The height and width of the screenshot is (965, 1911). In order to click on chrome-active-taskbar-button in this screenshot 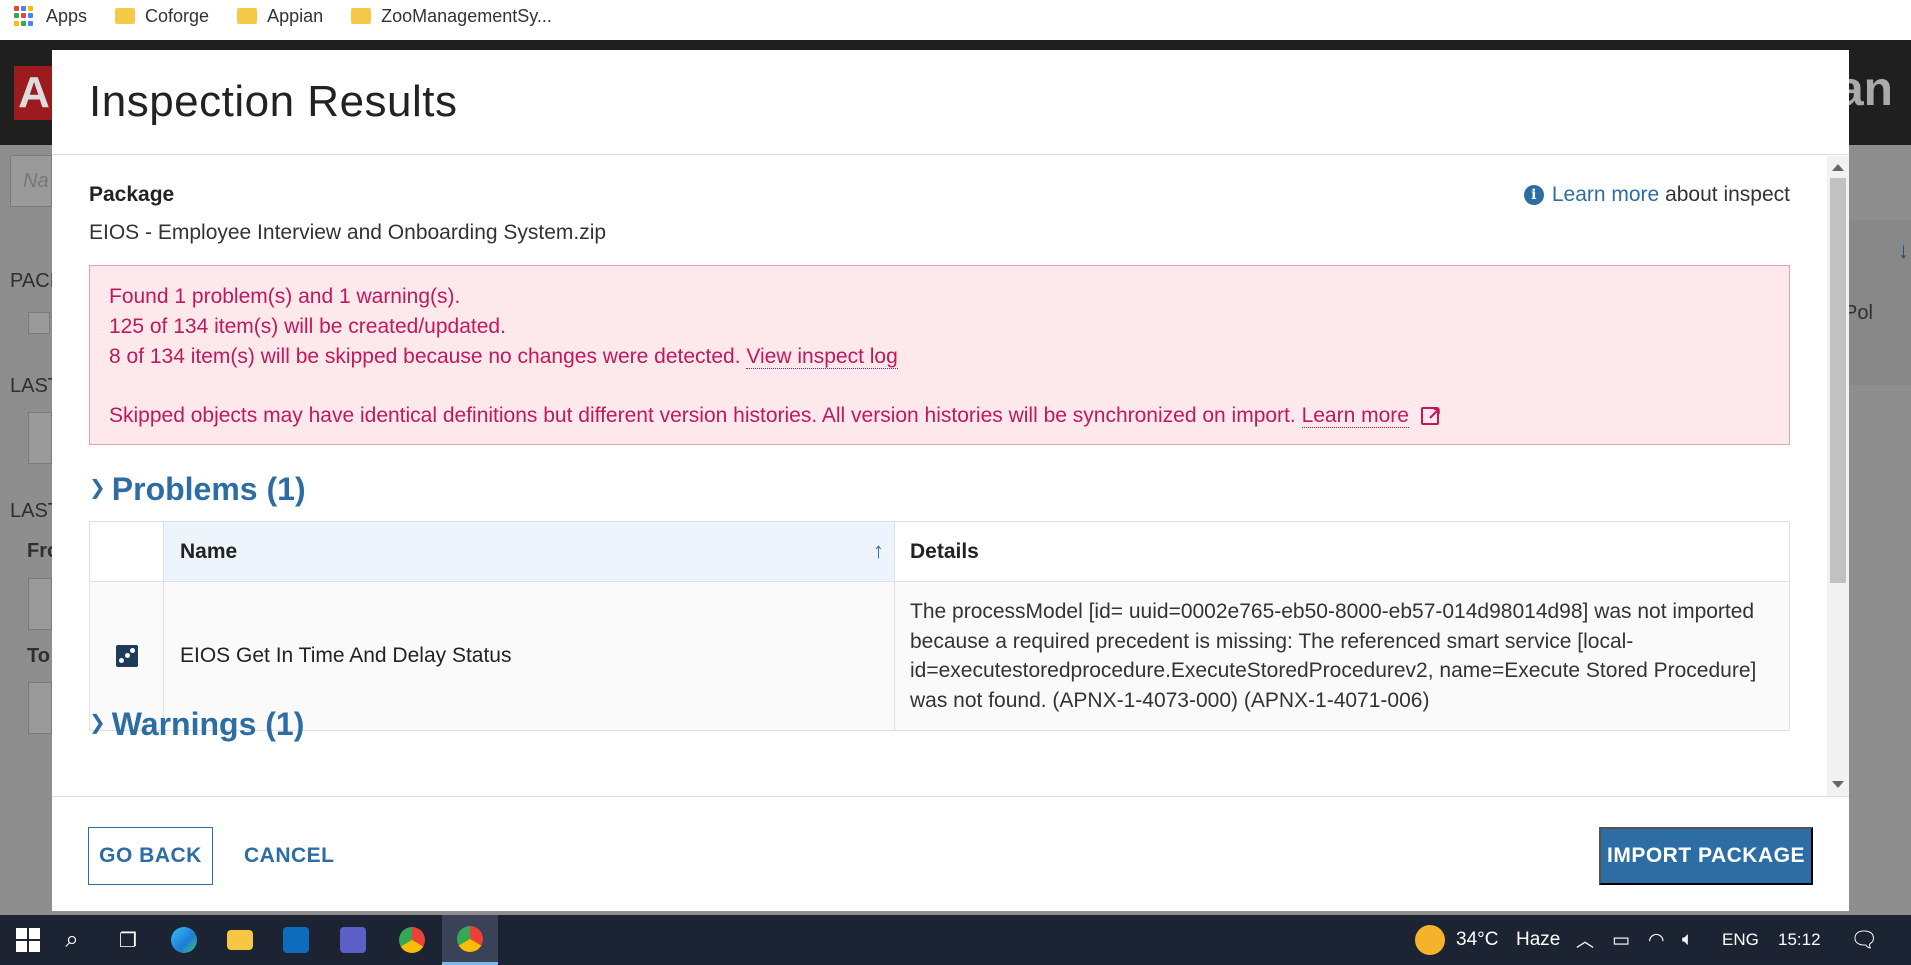, I will do `click(470, 940)`.